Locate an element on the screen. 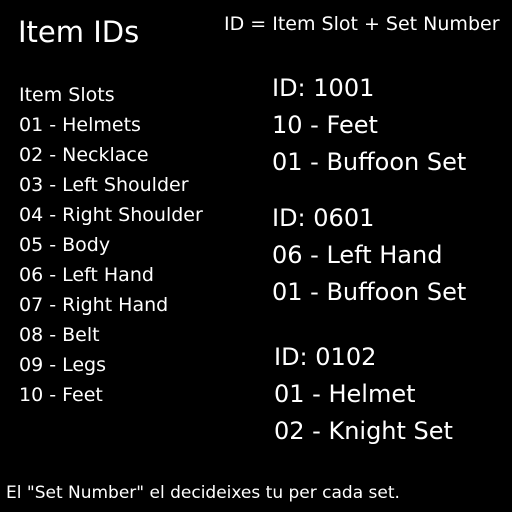 The height and width of the screenshot is (512, 512). example-set: 02 - Knight Set is located at coordinates (363, 431).